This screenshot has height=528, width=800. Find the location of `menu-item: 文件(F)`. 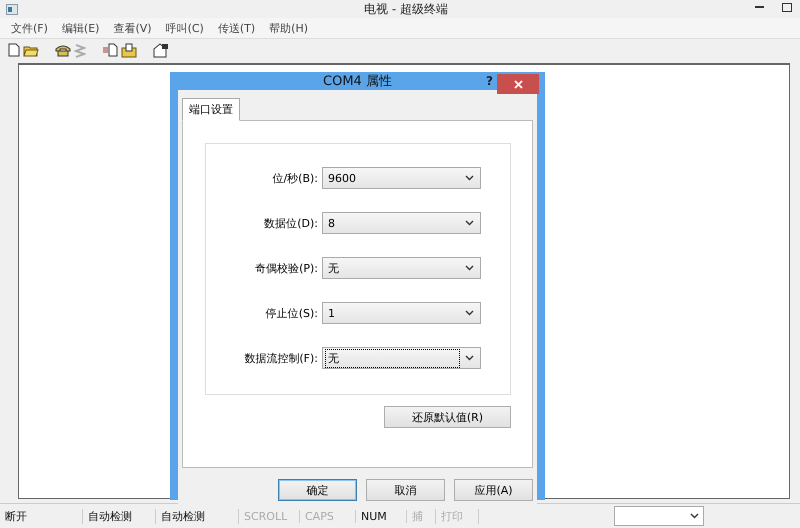

menu-item: 文件(F) is located at coordinates (29, 28).